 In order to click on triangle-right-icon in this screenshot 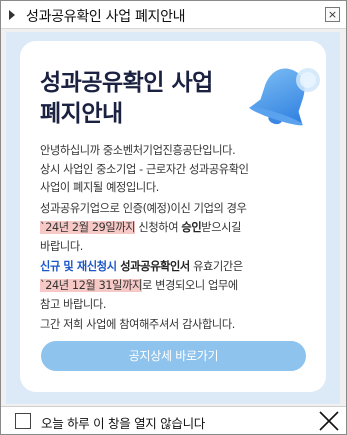, I will do `click(12, 15)`.